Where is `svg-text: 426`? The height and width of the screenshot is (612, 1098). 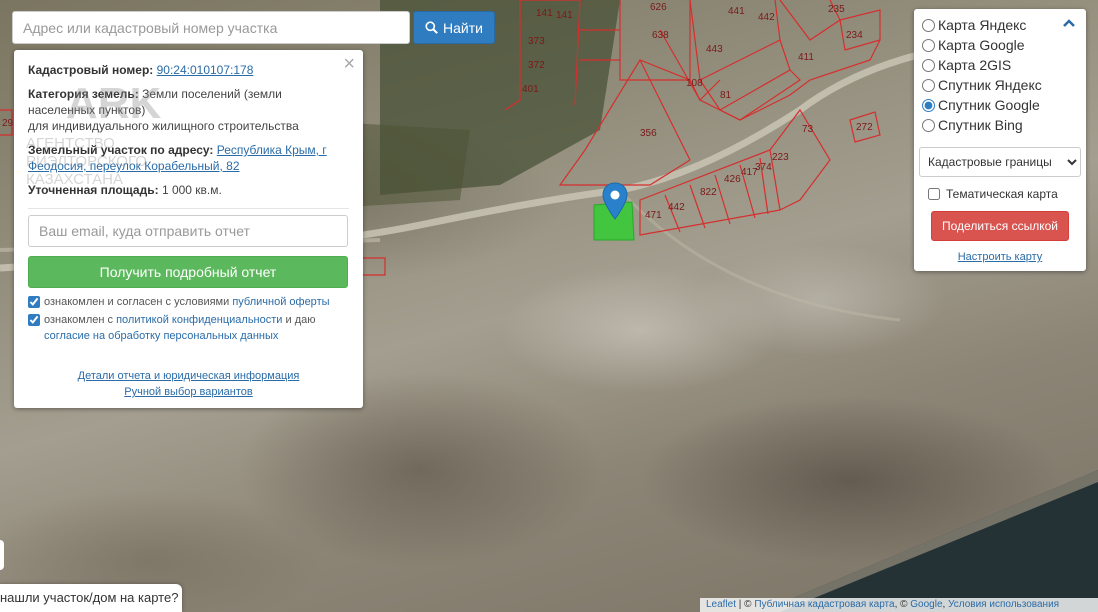
svg-text: 426 is located at coordinates (732, 179).